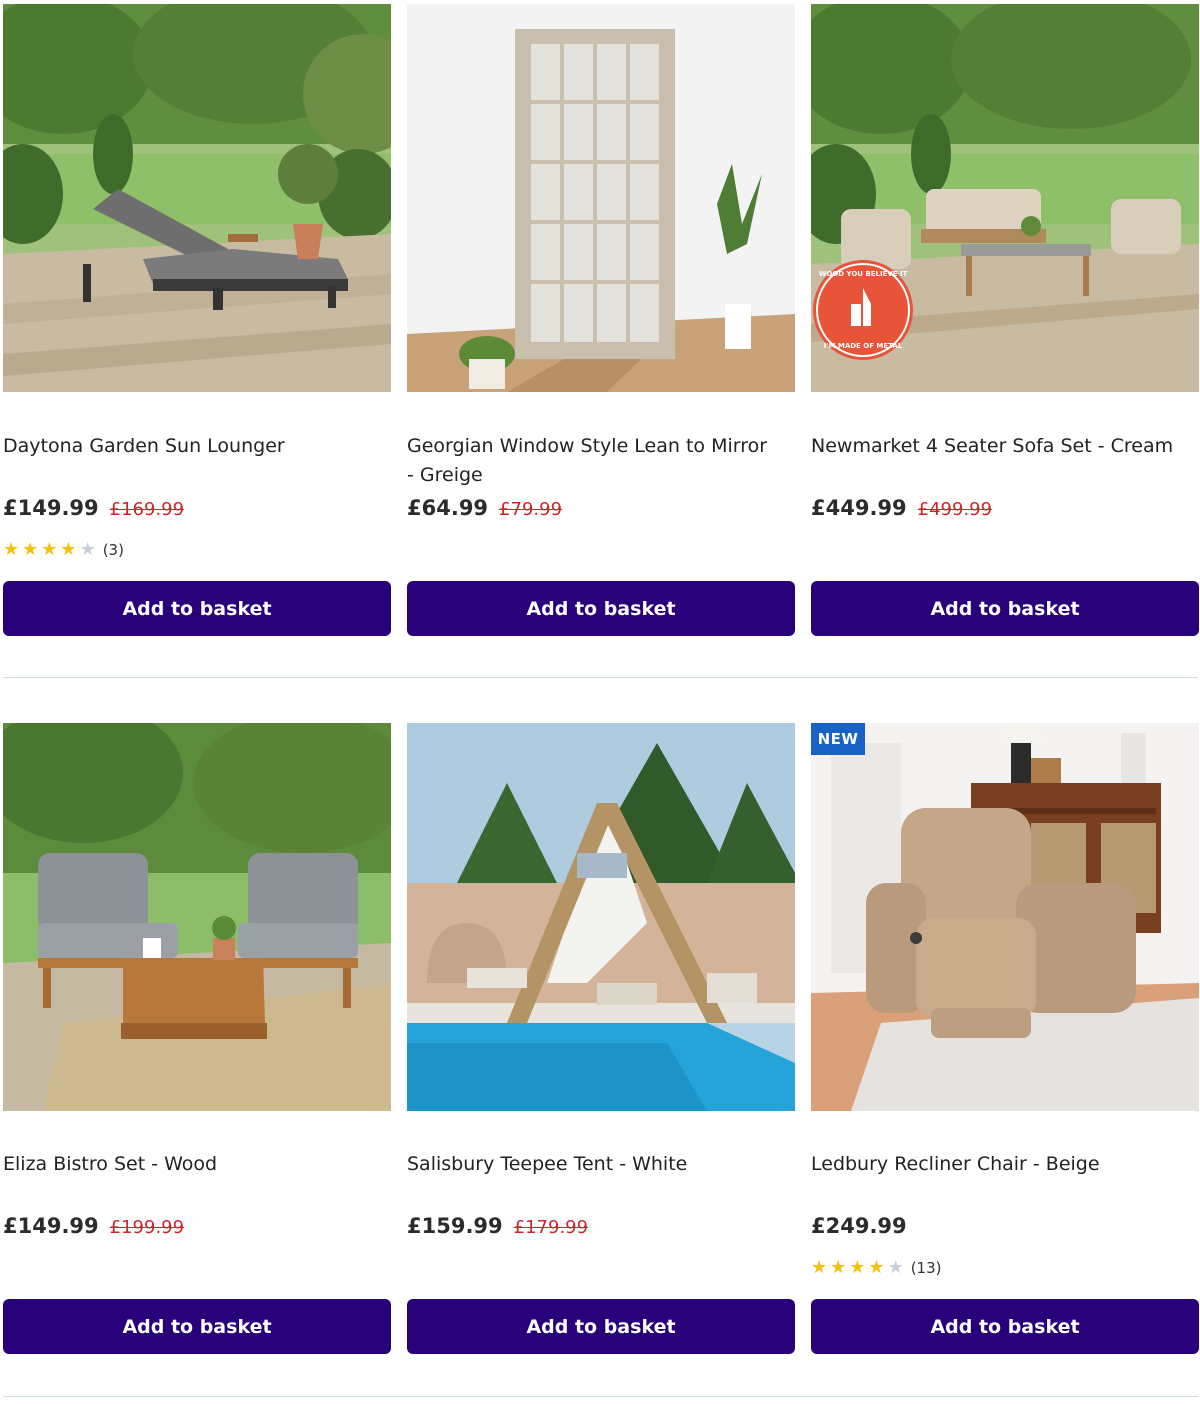 The image size is (1200, 1404). I want to click on was-price: £199.99, so click(147, 1227).